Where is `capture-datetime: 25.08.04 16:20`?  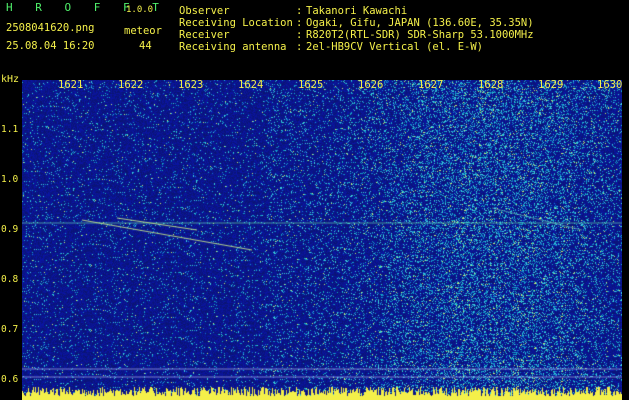 capture-datetime: 25.08.04 16:20 is located at coordinates (50, 46).